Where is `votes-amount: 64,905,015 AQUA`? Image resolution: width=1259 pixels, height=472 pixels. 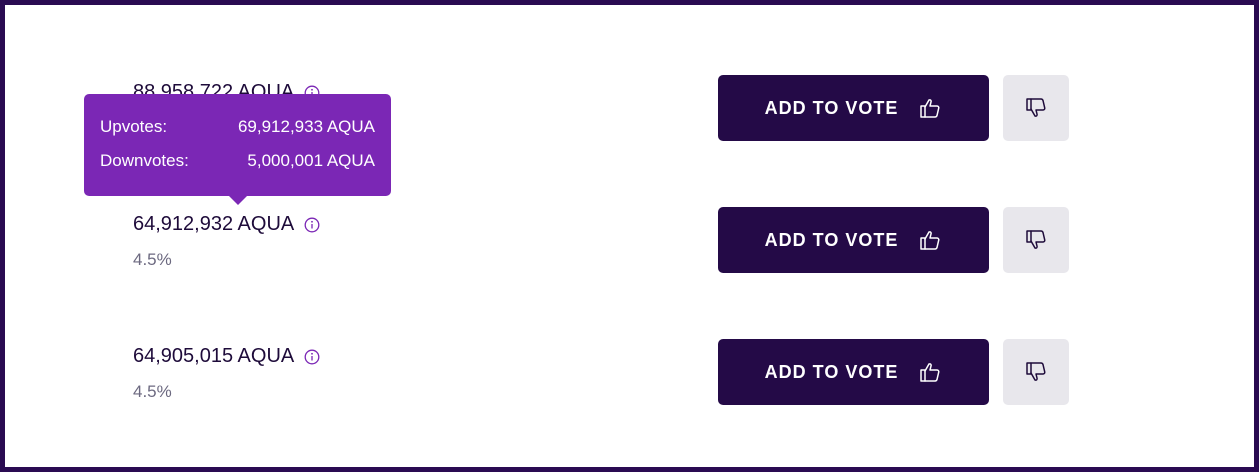 votes-amount: 64,905,015 AQUA is located at coordinates (226, 356).